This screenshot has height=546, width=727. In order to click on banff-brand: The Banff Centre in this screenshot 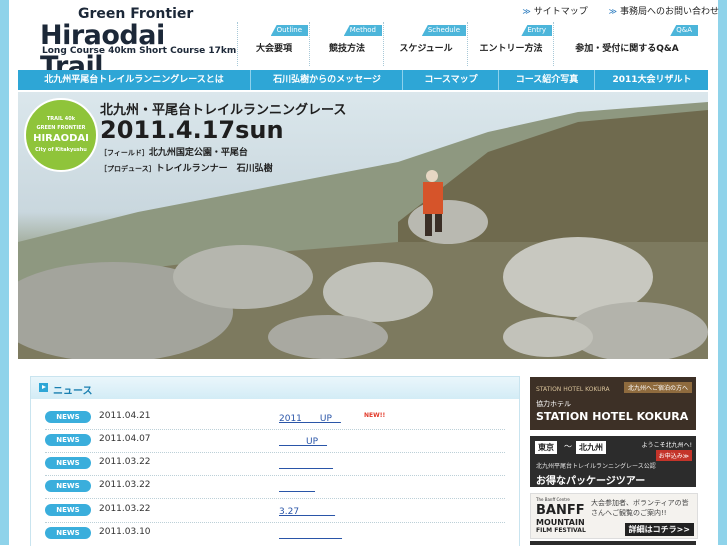, I will do `click(553, 499)`.